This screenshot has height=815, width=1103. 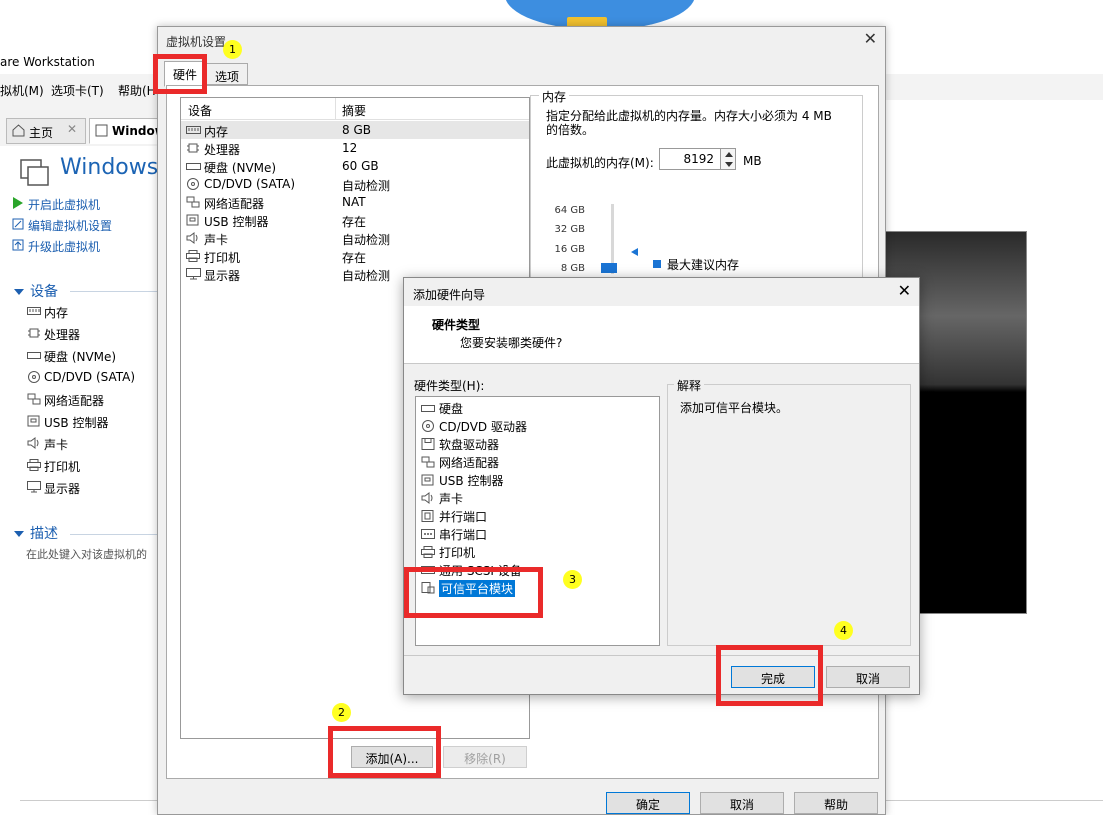 I want to click on column-header-device: 设备, so click(x=200, y=110).